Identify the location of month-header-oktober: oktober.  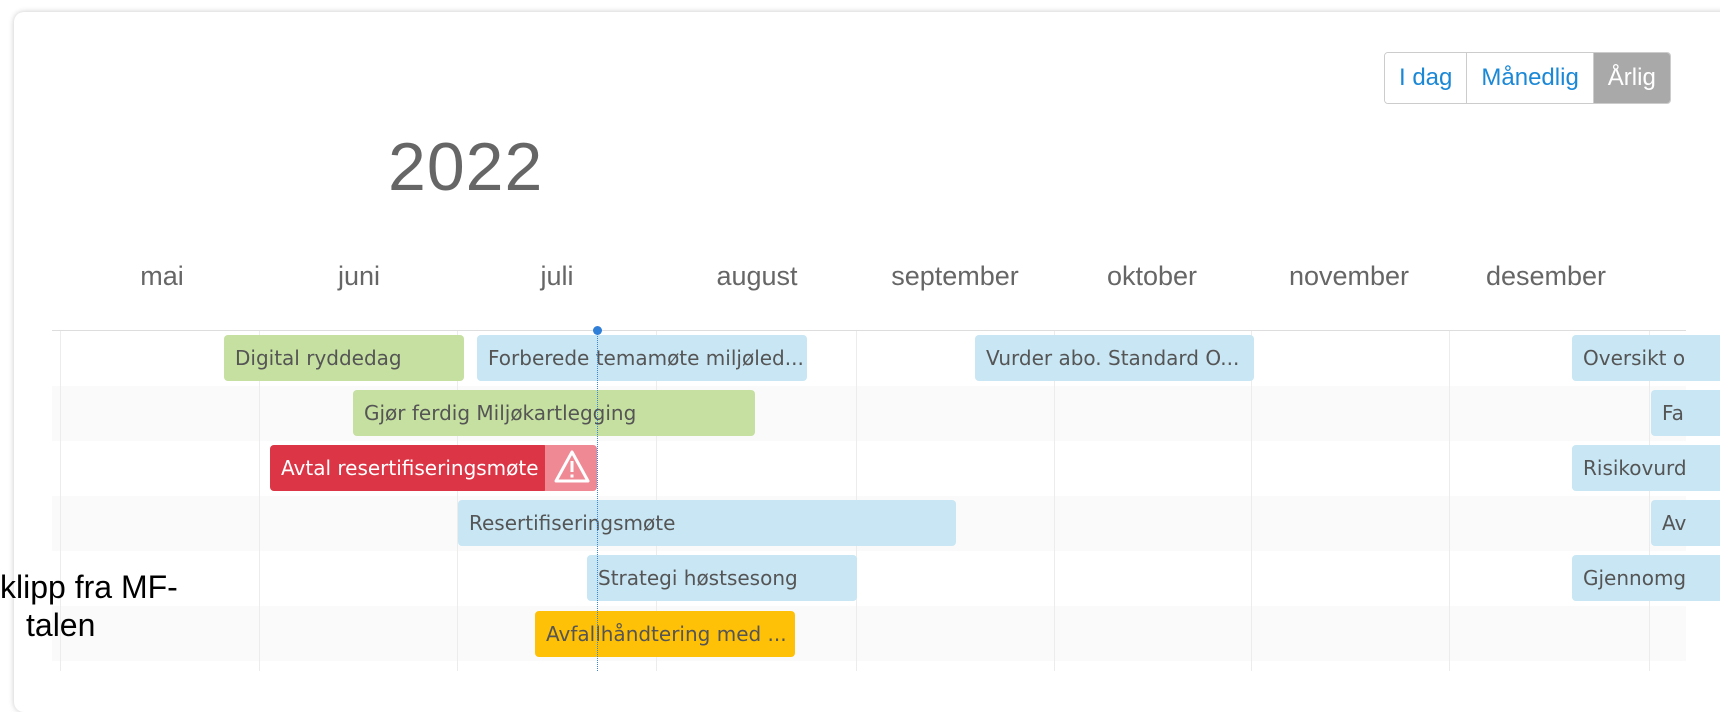
(1152, 276).